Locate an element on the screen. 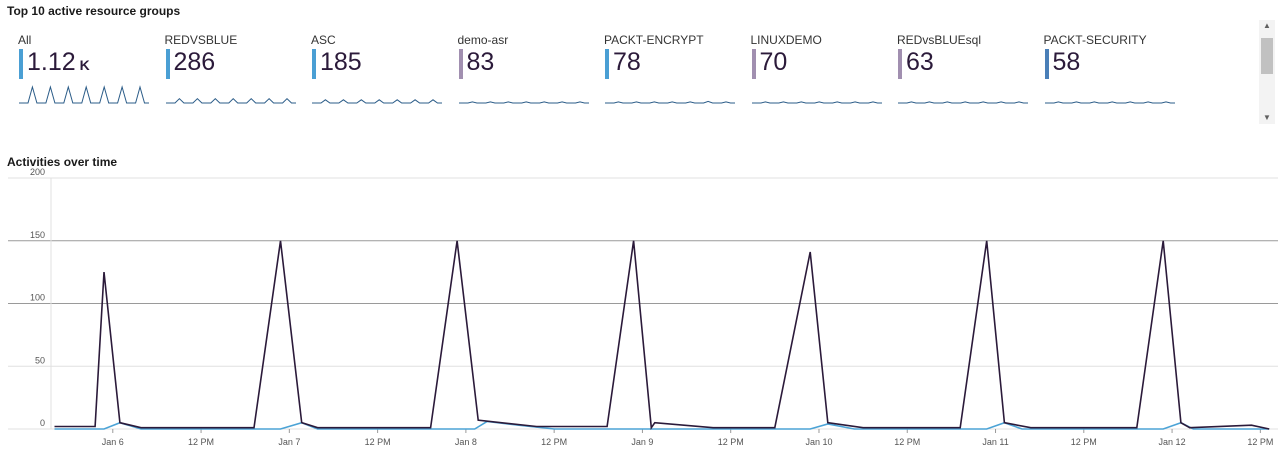  resource-group-count-value: 286 is located at coordinates (194, 62).